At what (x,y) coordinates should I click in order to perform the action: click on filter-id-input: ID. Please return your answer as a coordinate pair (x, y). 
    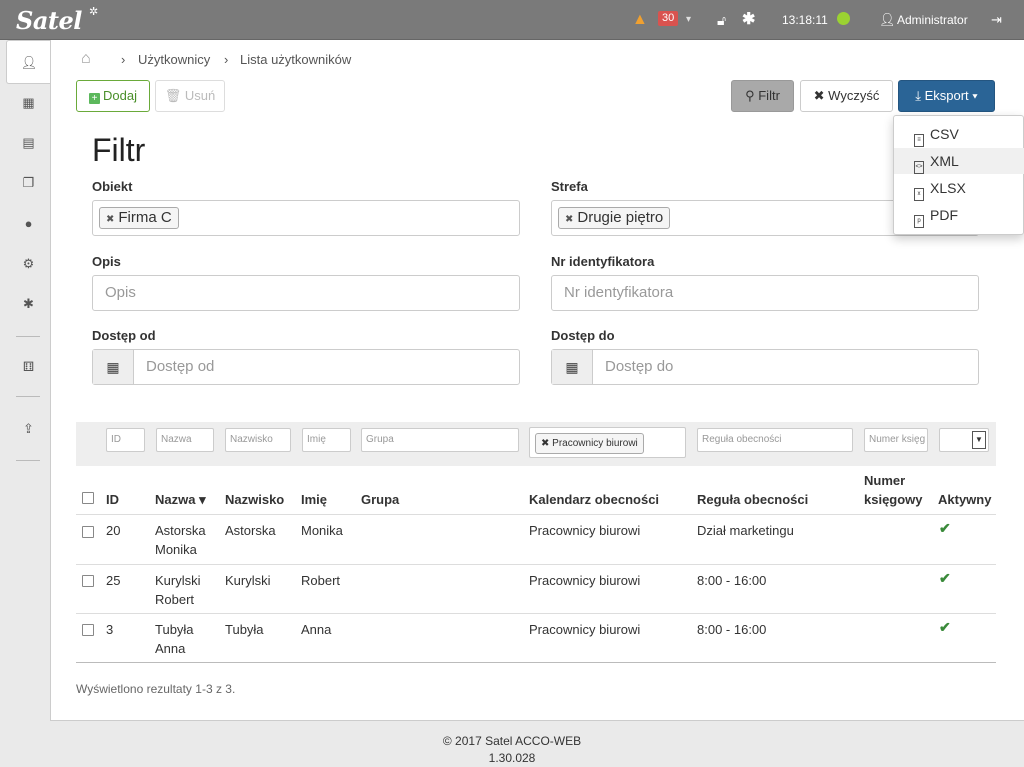
    Looking at the image, I should click on (125, 440).